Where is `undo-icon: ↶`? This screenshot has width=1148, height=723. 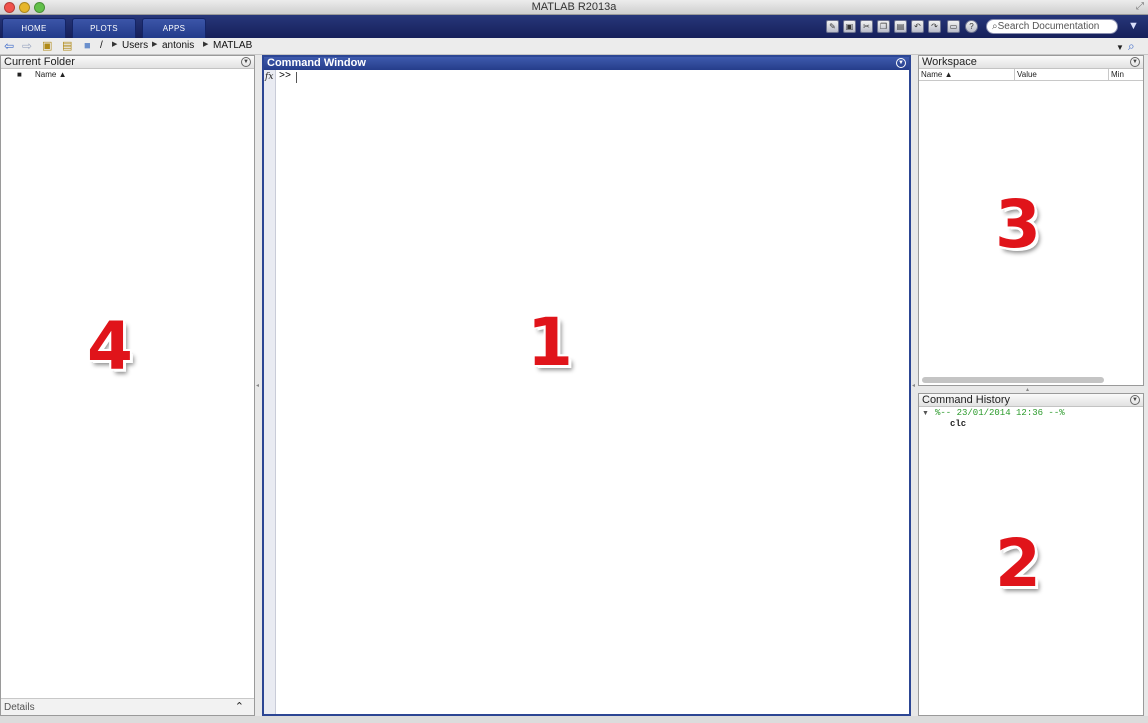 undo-icon: ↶ is located at coordinates (917, 26).